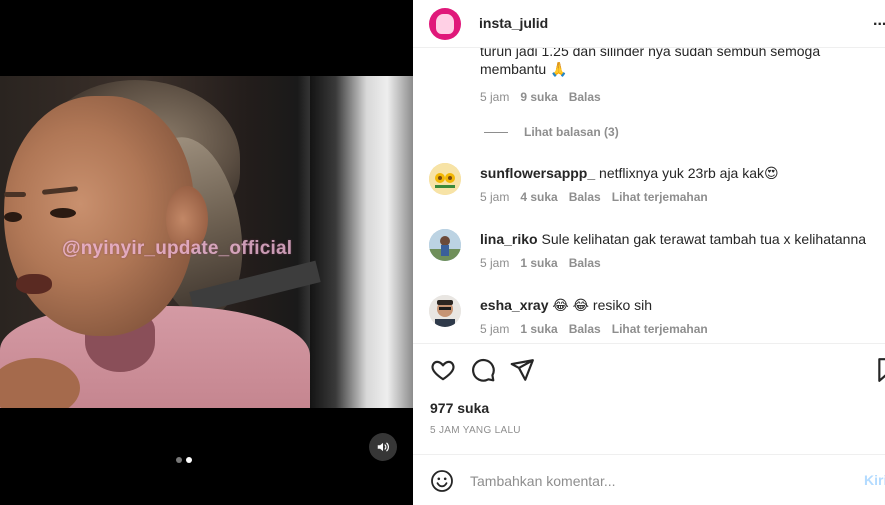 This screenshot has height=505, width=885. What do you see at coordinates (34, 284) in the screenshot?
I see `mouth-shape` at bounding box center [34, 284].